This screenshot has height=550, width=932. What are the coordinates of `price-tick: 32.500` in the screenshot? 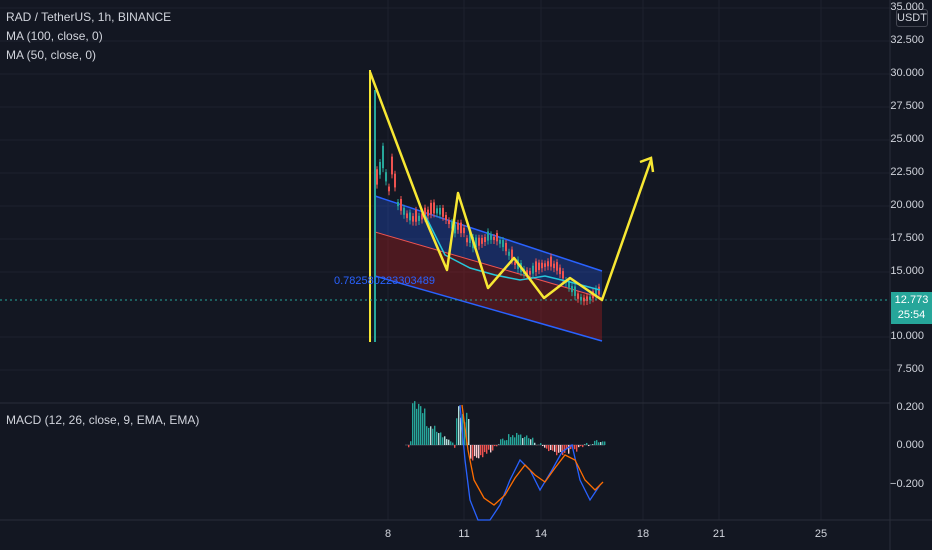 It's located at (907, 40).